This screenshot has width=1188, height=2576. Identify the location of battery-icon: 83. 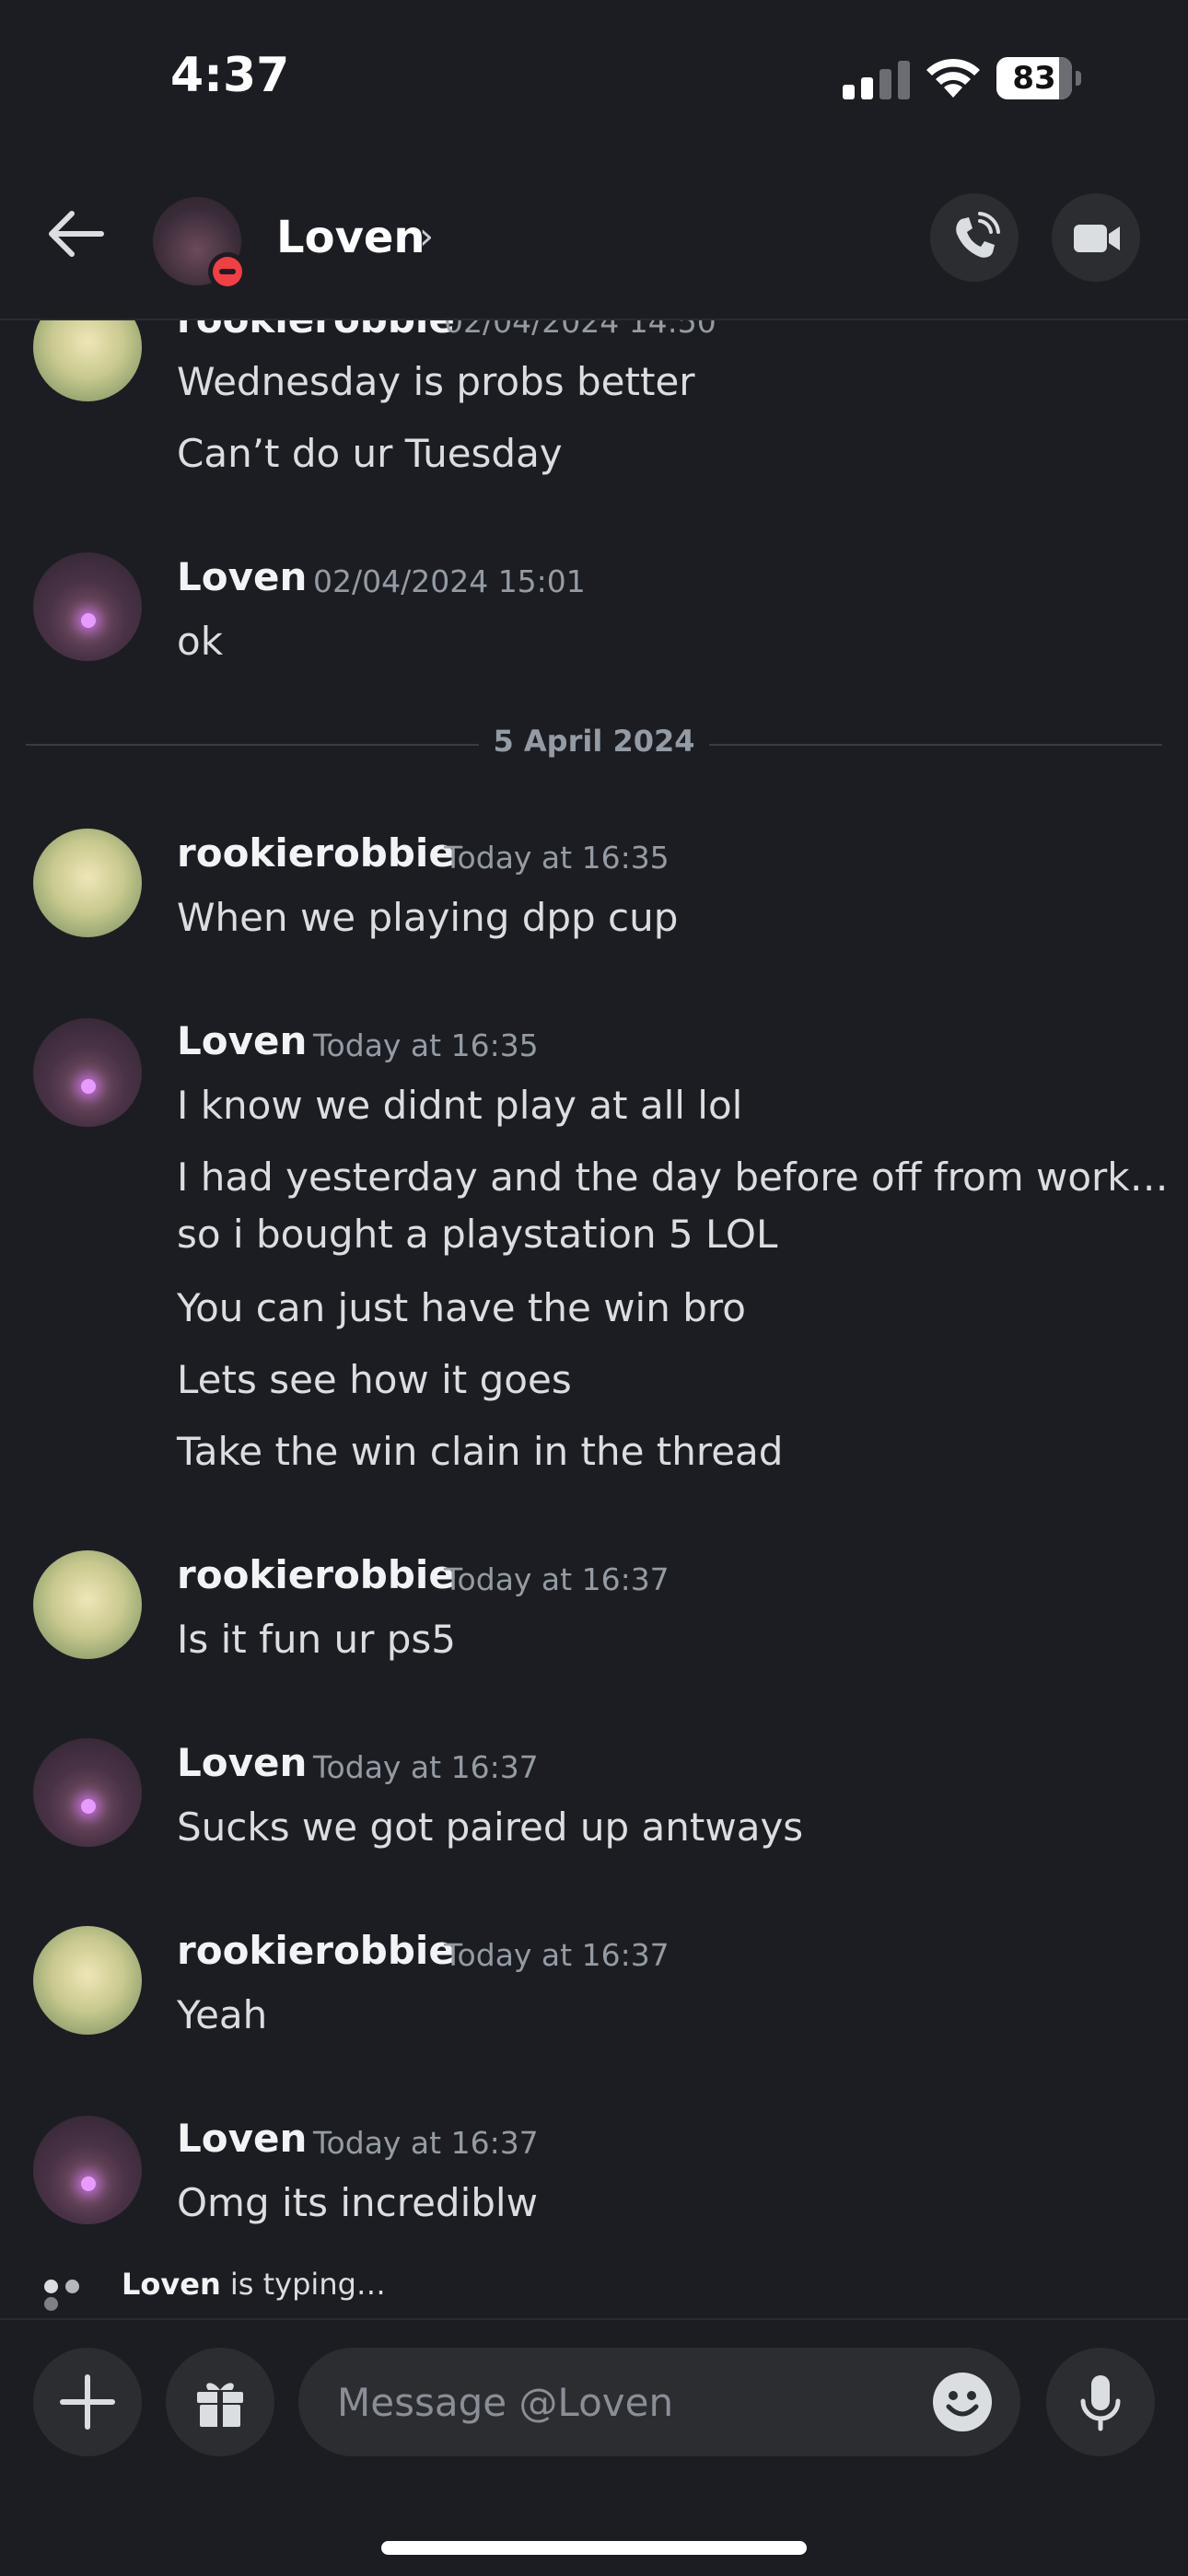
(1038, 79).